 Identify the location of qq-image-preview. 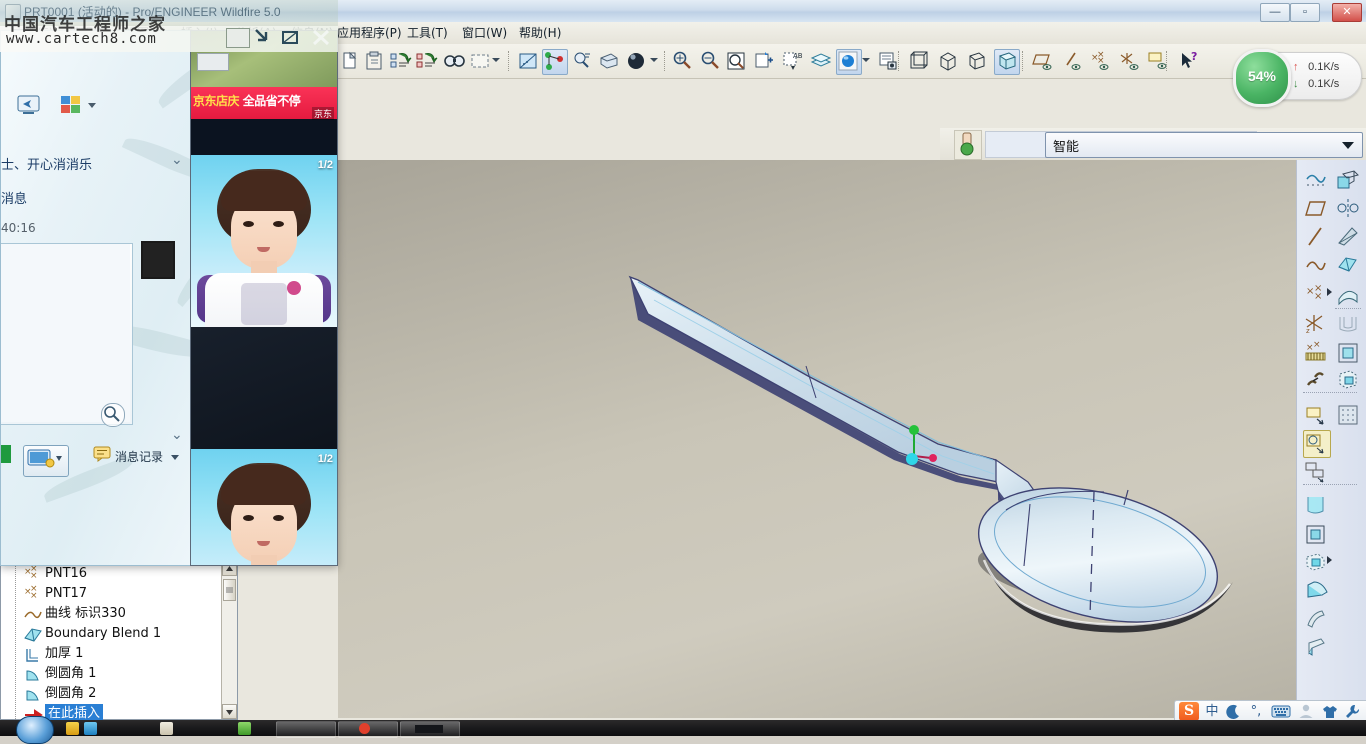
(67, 334).